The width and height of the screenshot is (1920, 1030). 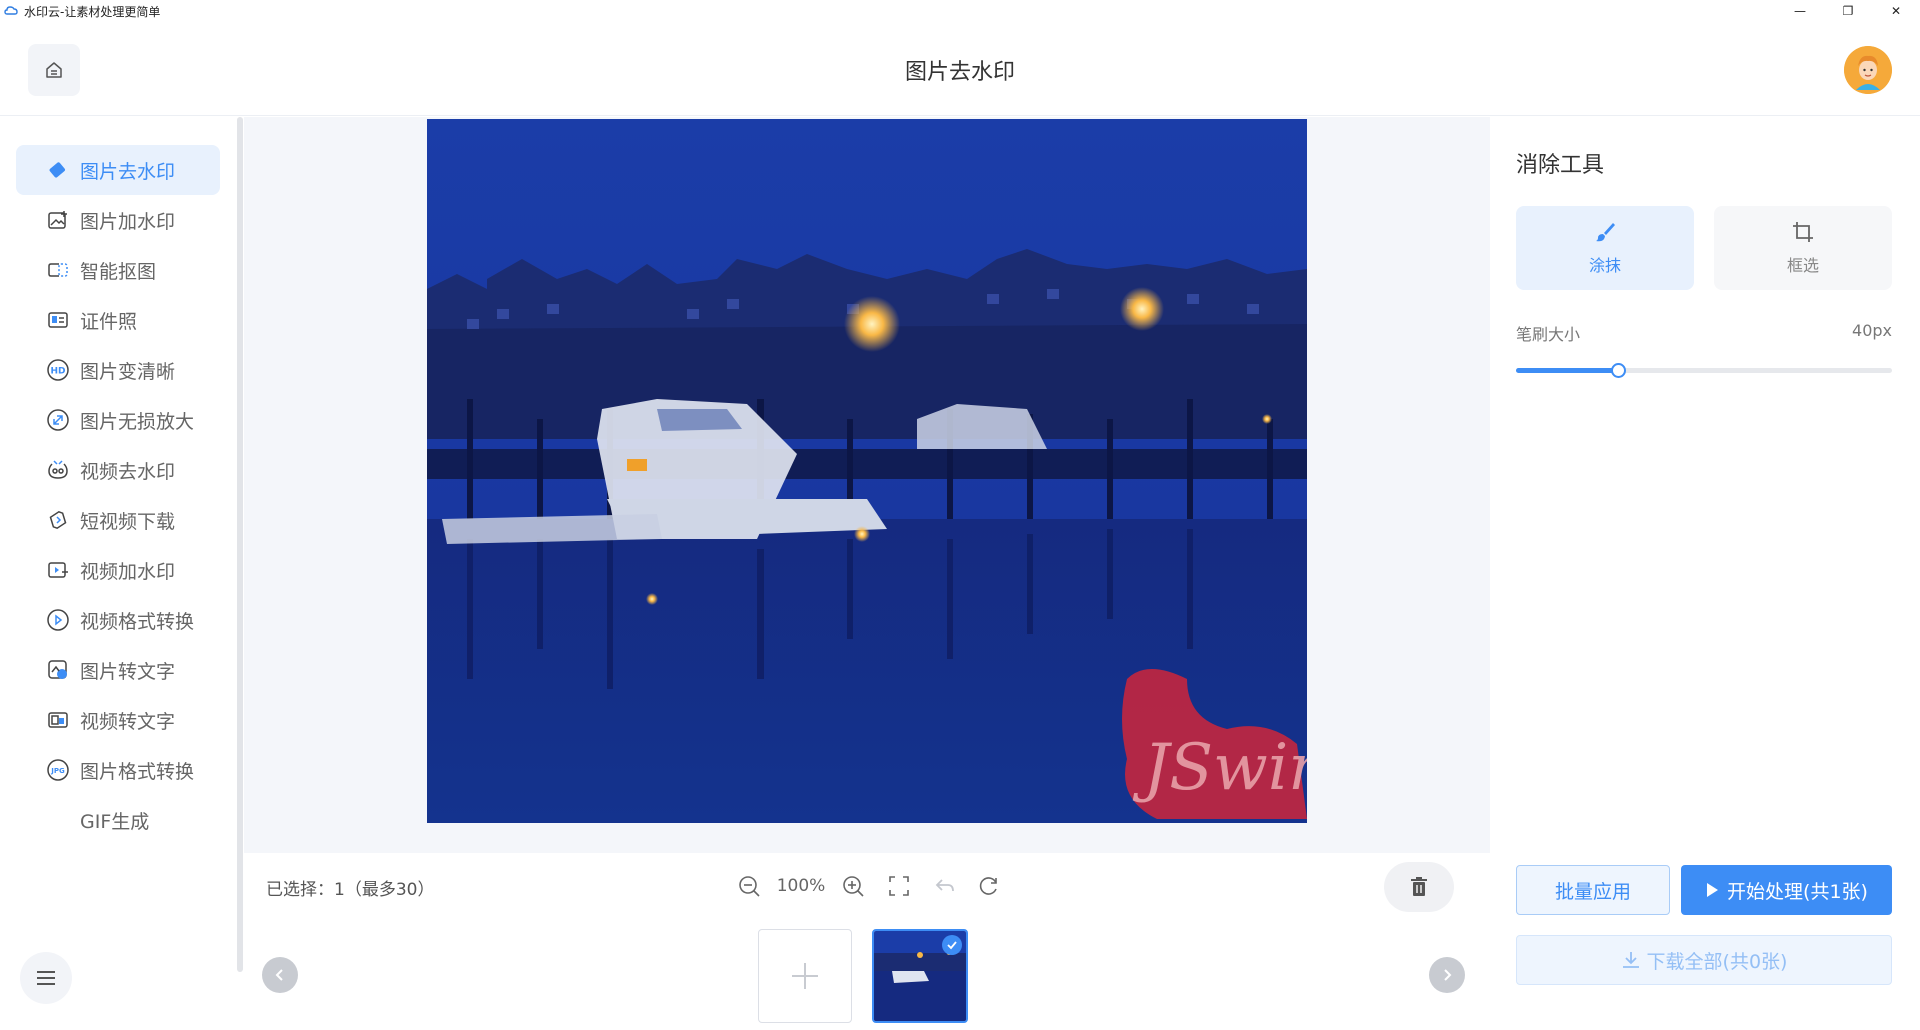 I want to click on sidebar-item-label: 智能抠图, so click(x=118, y=271).